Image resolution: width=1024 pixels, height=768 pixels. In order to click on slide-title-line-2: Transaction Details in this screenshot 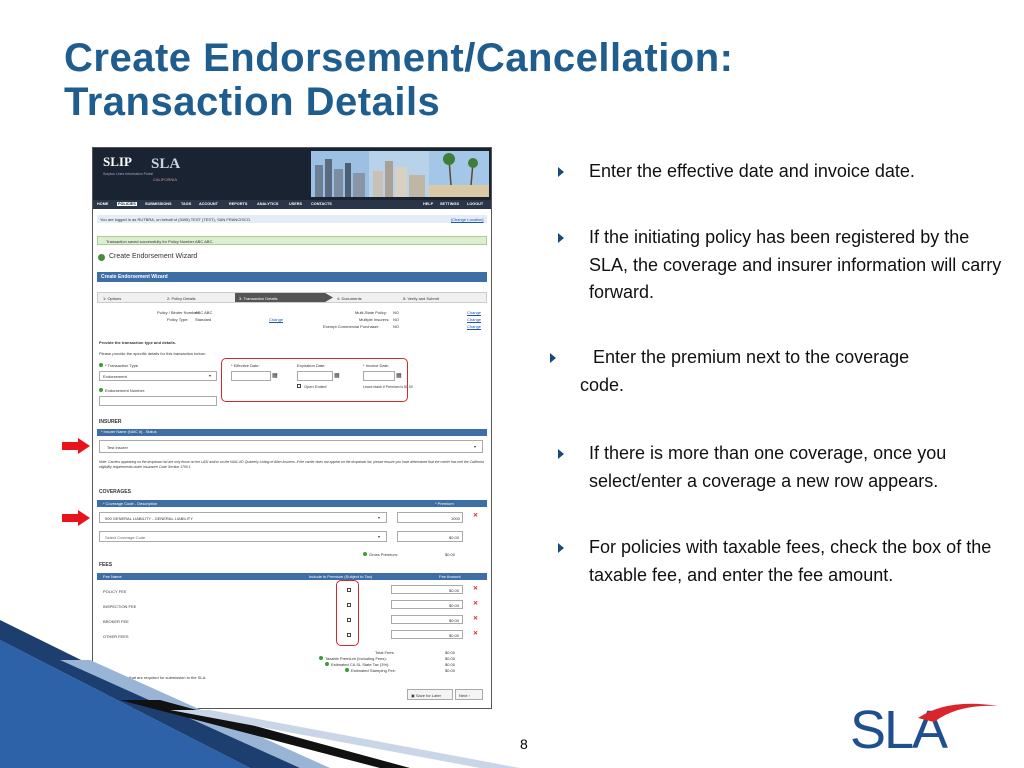, I will do `click(252, 102)`.